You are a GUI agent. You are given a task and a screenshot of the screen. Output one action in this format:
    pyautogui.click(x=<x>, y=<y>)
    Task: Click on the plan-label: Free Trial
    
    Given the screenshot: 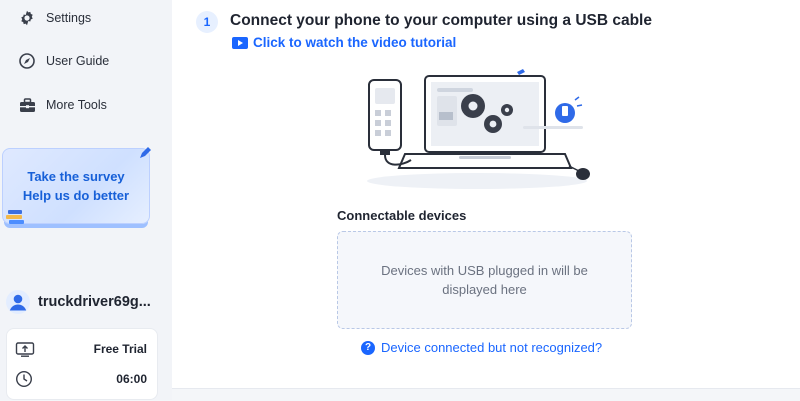 What is the action you would take?
    pyautogui.click(x=120, y=349)
    